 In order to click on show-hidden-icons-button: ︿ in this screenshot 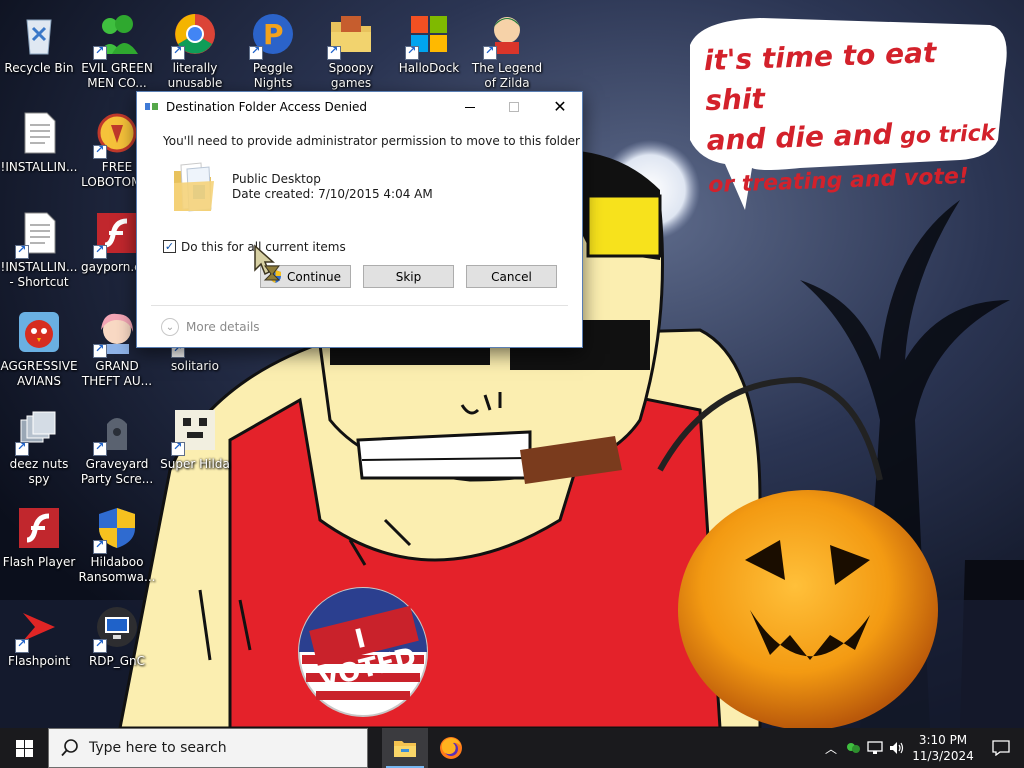, I will do `click(831, 748)`.